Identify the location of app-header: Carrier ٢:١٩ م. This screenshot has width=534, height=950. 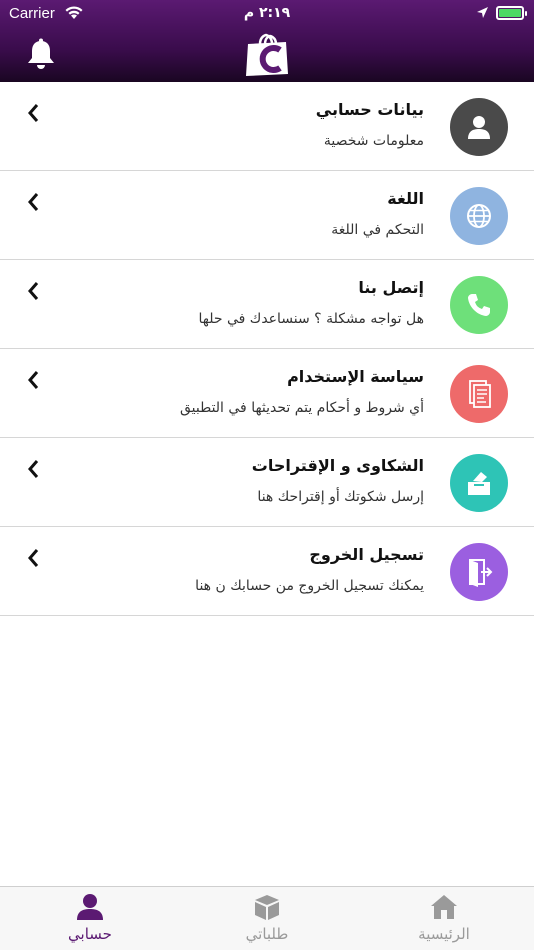
(267, 41).